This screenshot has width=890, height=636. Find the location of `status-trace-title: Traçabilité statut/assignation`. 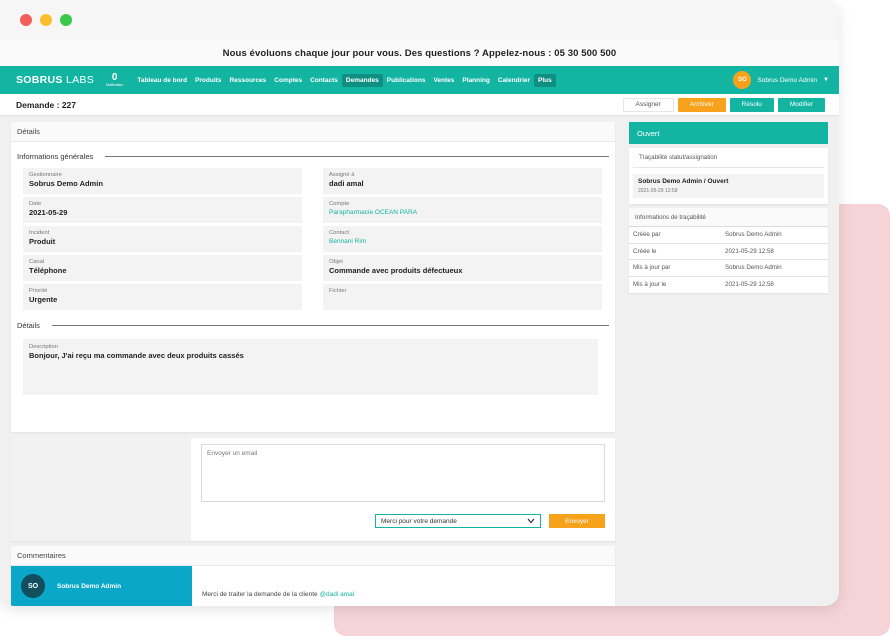

status-trace-title: Traçabilité statut/assignation is located at coordinates (728, 161).